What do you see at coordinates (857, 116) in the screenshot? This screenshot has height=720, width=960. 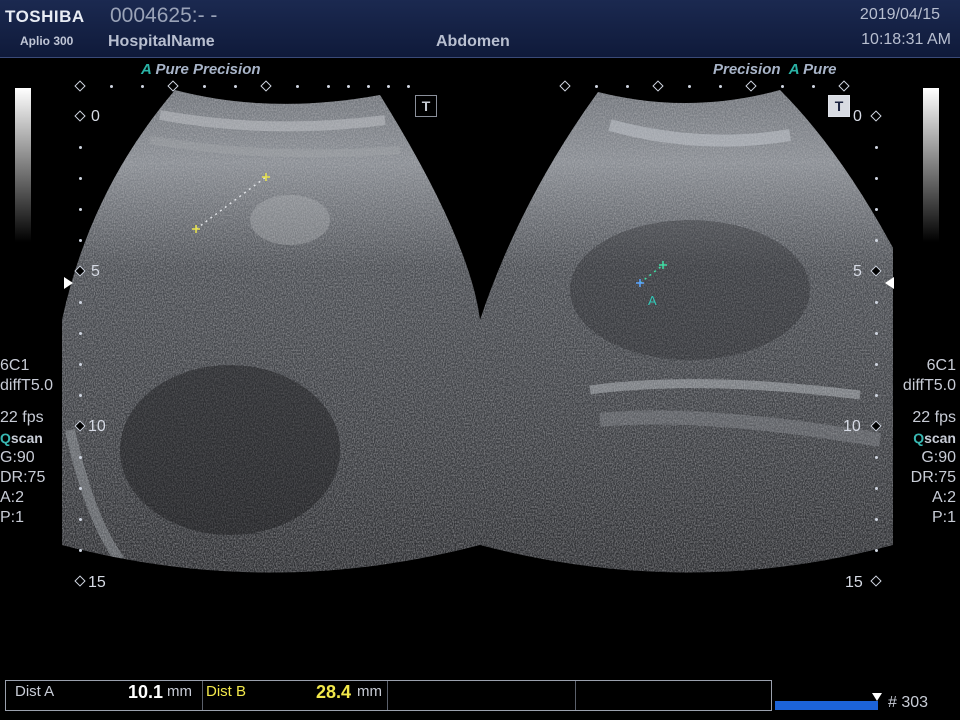 I see `depth-0-right: 0` at bounding box center [857, 116].